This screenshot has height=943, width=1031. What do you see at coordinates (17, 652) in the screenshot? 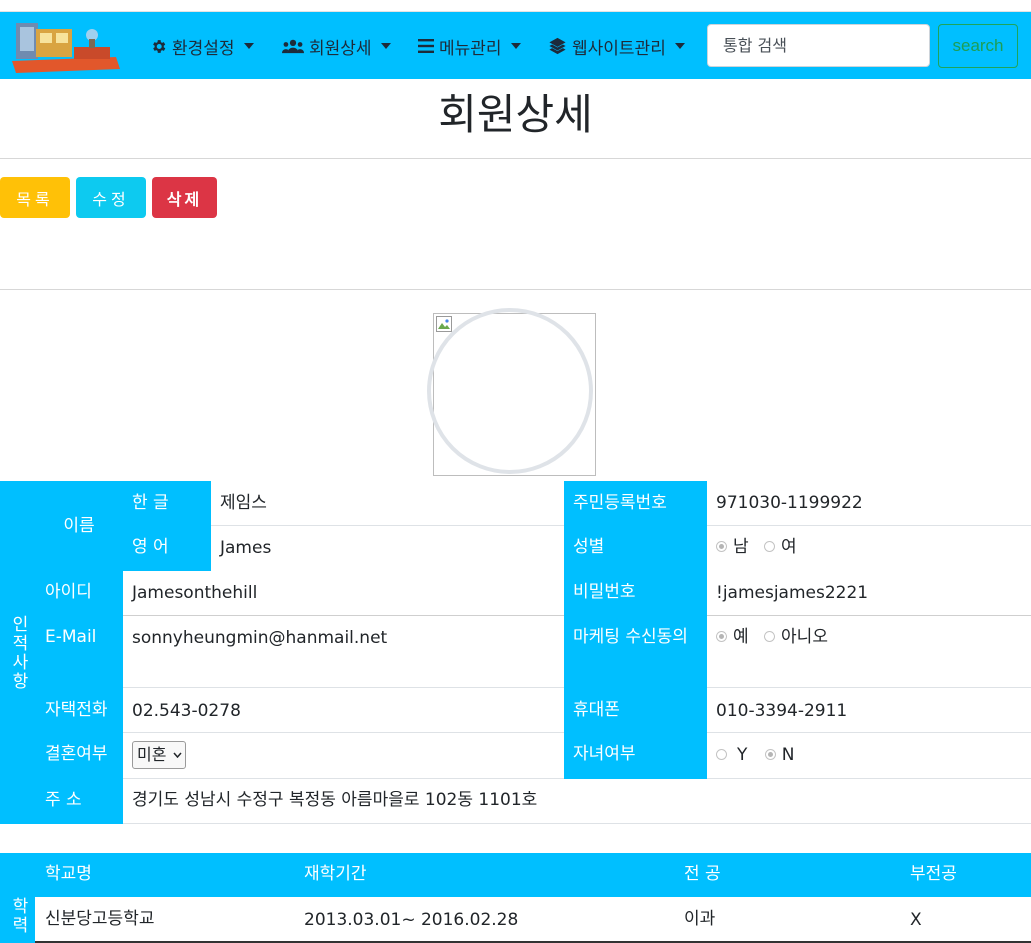
I see `section-personal-info: 인적사항` at bounding box center [17, 652].